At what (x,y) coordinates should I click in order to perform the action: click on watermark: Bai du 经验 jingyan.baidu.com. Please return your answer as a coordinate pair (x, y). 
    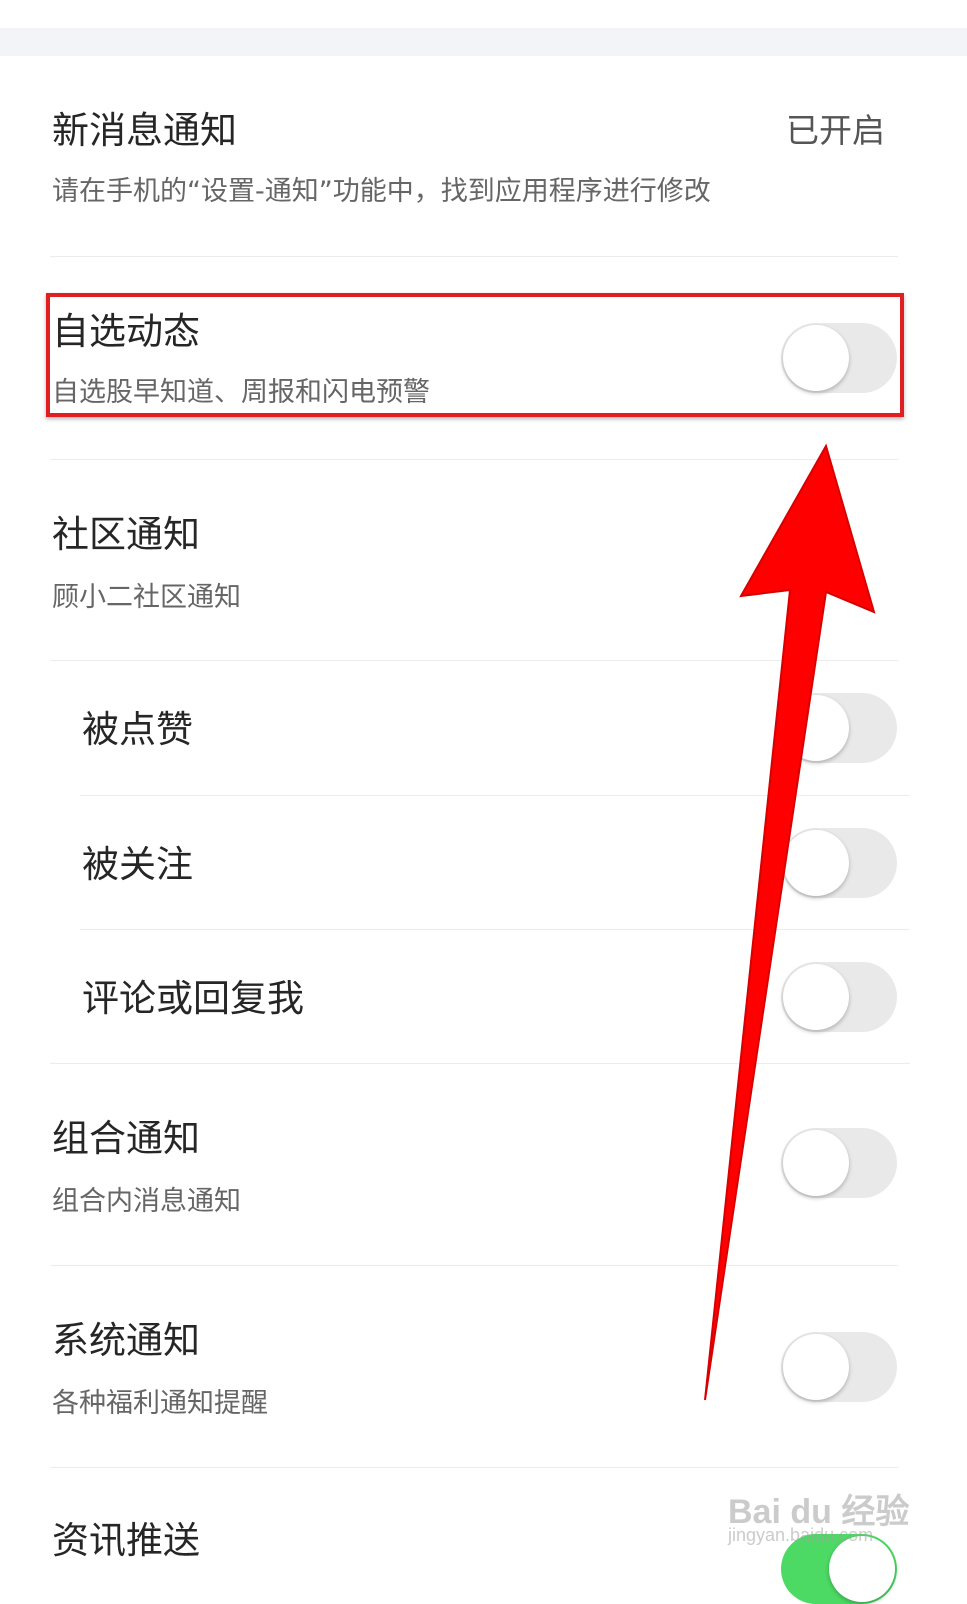
    Looking at the image, I should click on (818, 1510).